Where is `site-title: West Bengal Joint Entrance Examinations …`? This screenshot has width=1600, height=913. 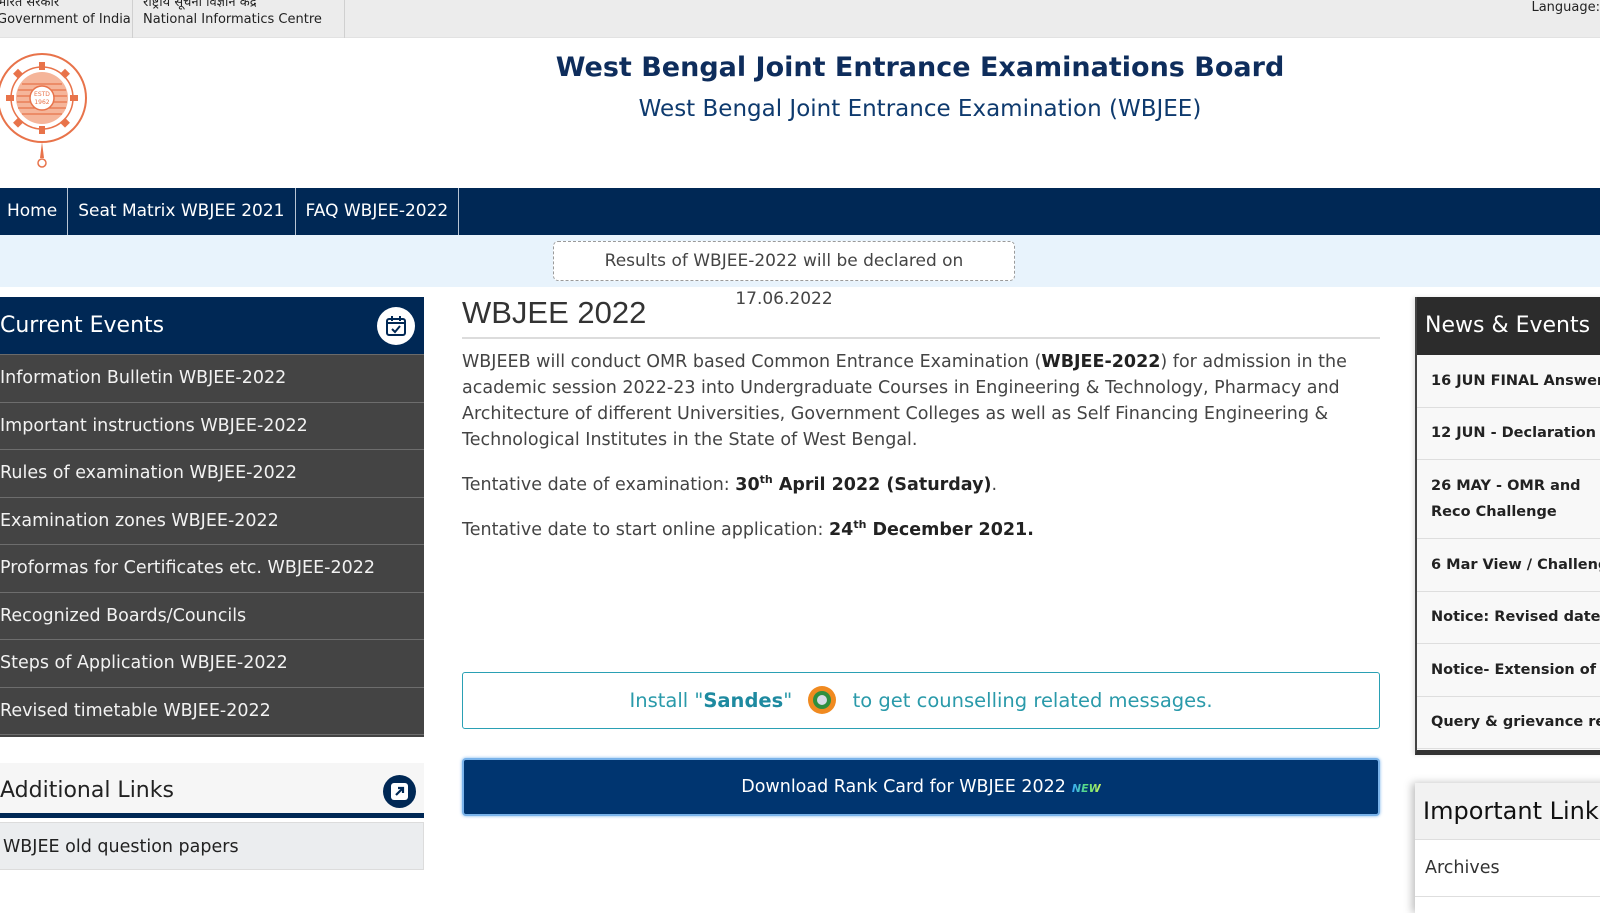 site-title: West Bengal Joint Entrance Examinations … is located at coordinates (920, 67).